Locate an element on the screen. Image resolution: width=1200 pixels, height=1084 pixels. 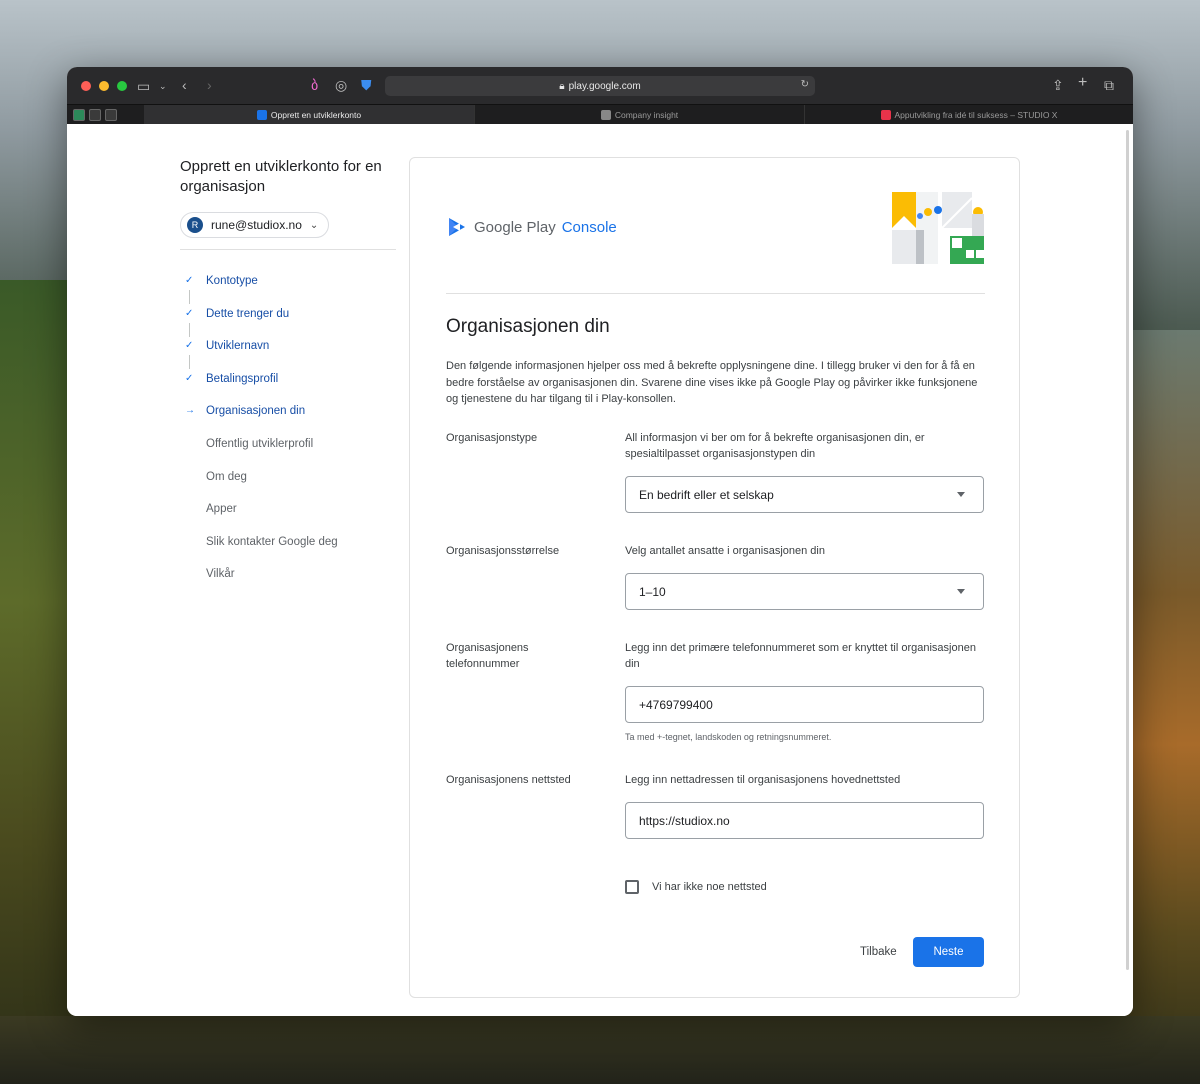
phone-label: Organisasjonens telefonnummer is located at coordinates (487, 656).